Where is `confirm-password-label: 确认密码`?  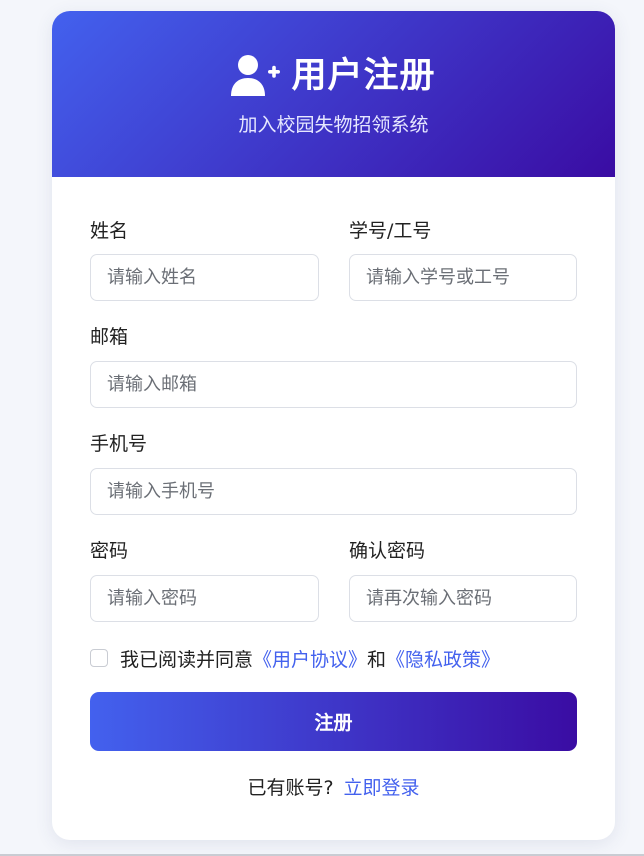
confirm-password-label: 确认密码 is located at coordinates (387, 551).